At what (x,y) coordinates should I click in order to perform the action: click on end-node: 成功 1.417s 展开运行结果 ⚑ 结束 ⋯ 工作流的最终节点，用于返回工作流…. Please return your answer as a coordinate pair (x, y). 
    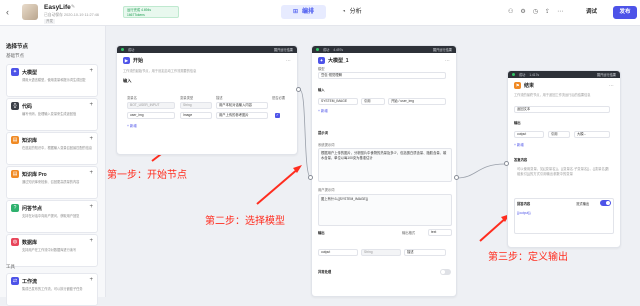
    Looking at the image, I should click on (564, 159).